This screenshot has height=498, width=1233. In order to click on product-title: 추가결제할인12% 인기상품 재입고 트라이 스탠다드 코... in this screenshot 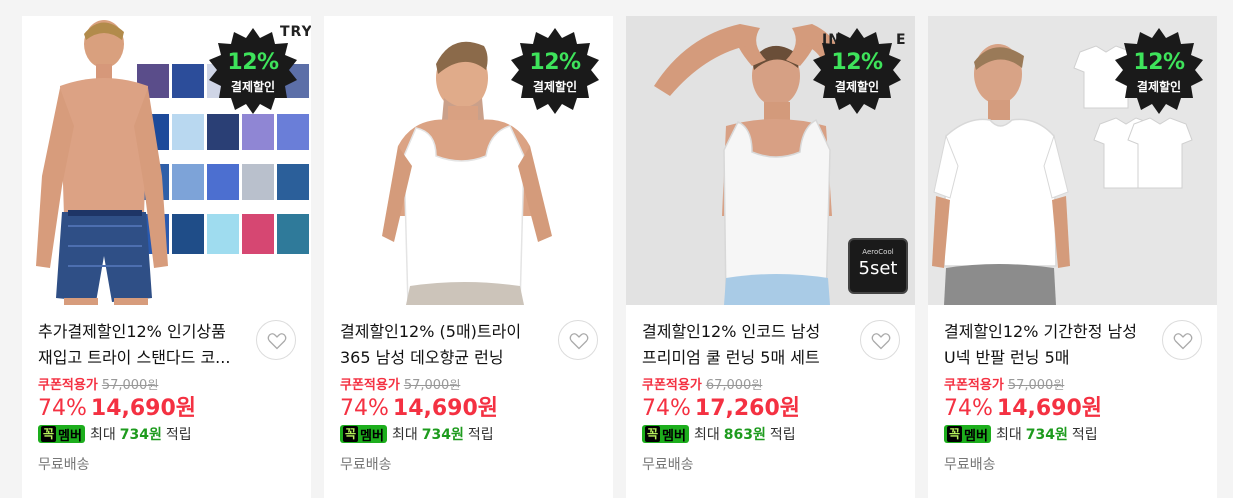, I will do `click(143, 345)`.